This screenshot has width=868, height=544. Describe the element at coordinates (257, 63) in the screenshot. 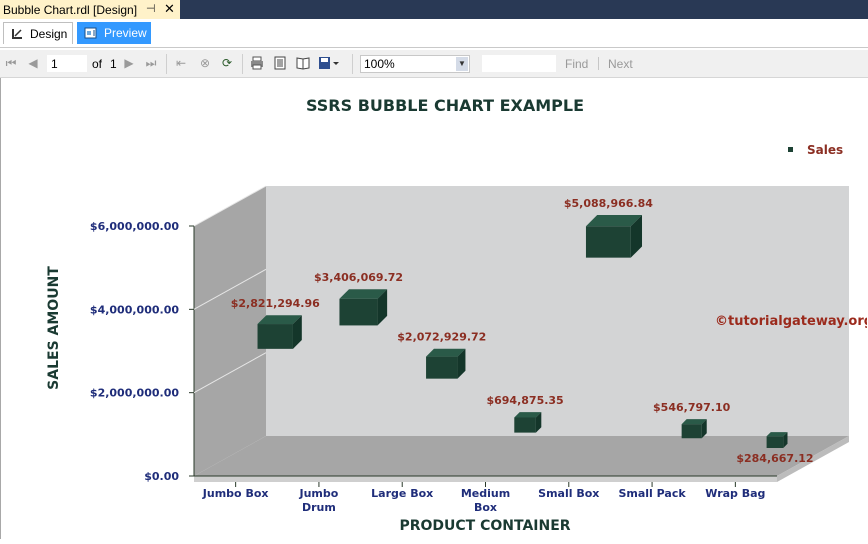

I see `print-icon` at that location.